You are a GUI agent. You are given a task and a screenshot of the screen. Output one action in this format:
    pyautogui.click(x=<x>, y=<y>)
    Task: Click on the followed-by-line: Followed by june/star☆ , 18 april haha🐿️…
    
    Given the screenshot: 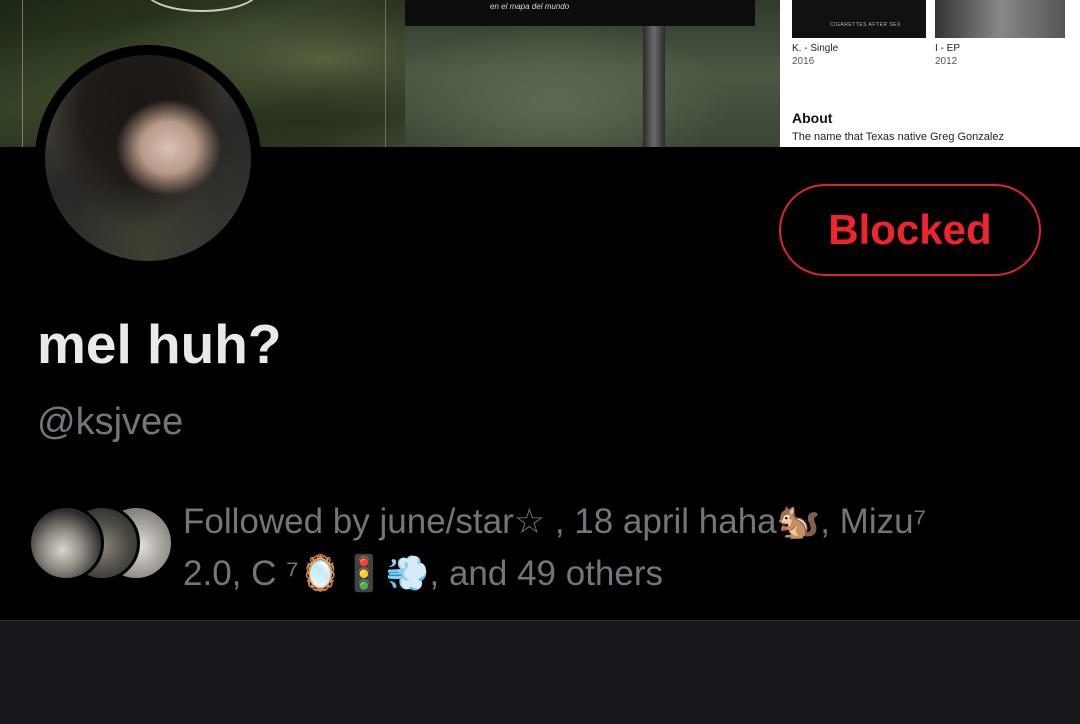 What is the action you would take?
    pyautogui.click(x=555, y=521)
    